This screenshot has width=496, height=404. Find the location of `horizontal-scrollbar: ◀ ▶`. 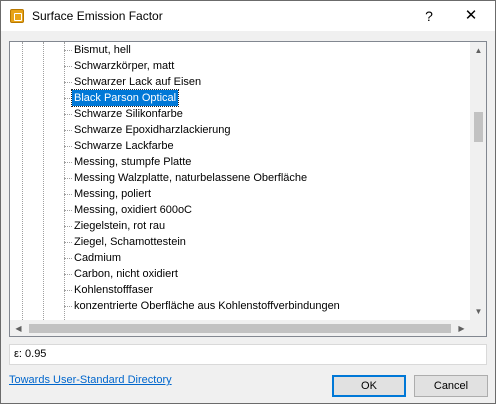

horizontal-scrollbar: ◀ ▶ is located at coordinates (240, 328).